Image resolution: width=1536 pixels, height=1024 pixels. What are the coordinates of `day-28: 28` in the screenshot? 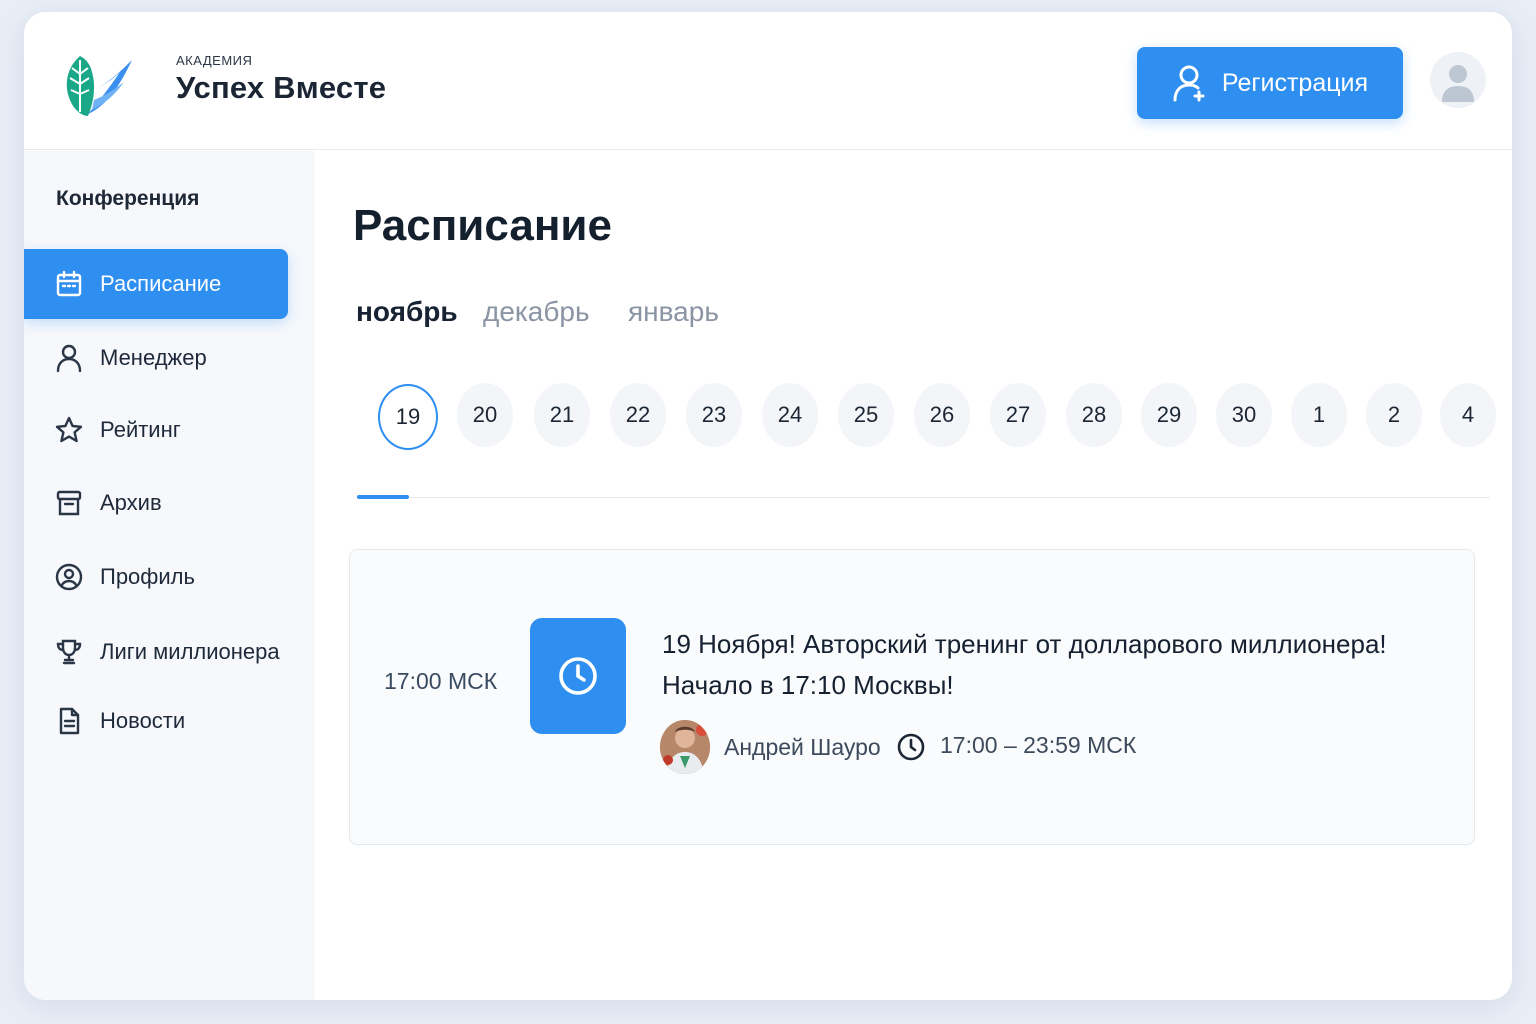 It's located at (1094, 415).